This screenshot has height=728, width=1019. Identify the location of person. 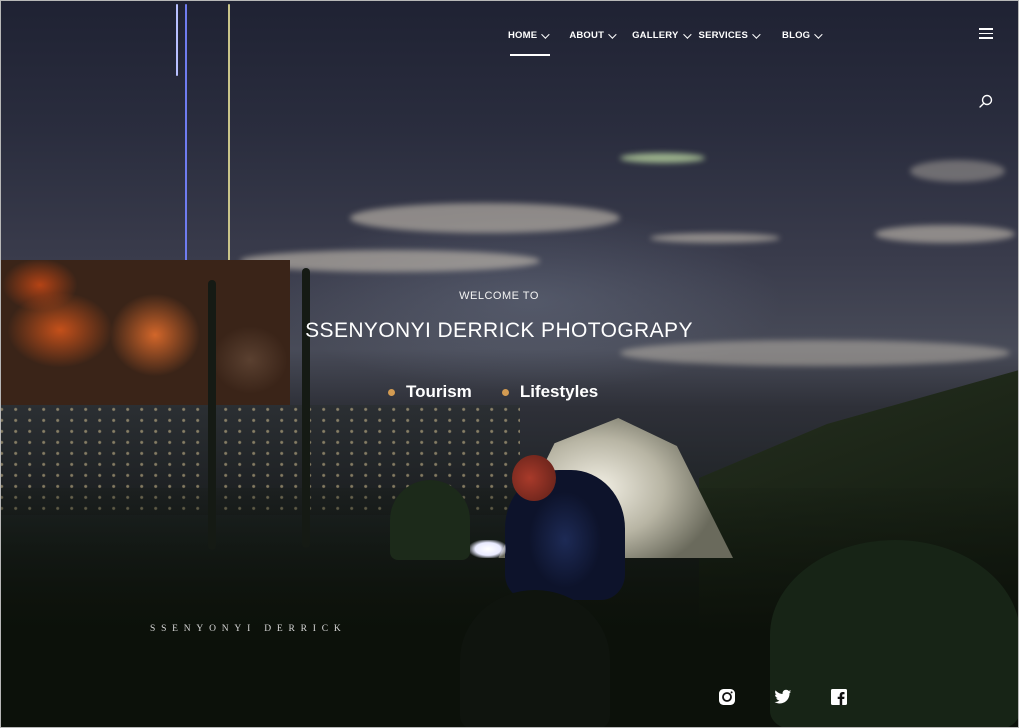
(565, 535).